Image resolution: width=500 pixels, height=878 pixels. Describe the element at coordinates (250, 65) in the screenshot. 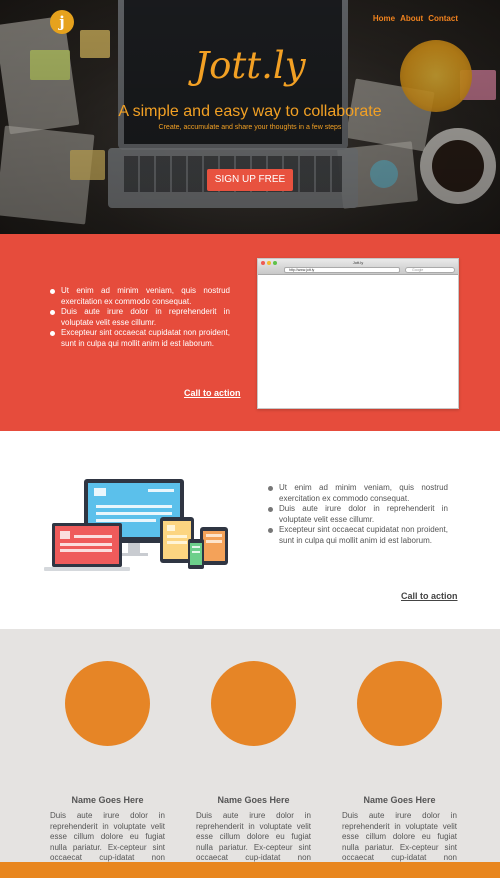

I see `brand-title: Jott.ly` at that location.